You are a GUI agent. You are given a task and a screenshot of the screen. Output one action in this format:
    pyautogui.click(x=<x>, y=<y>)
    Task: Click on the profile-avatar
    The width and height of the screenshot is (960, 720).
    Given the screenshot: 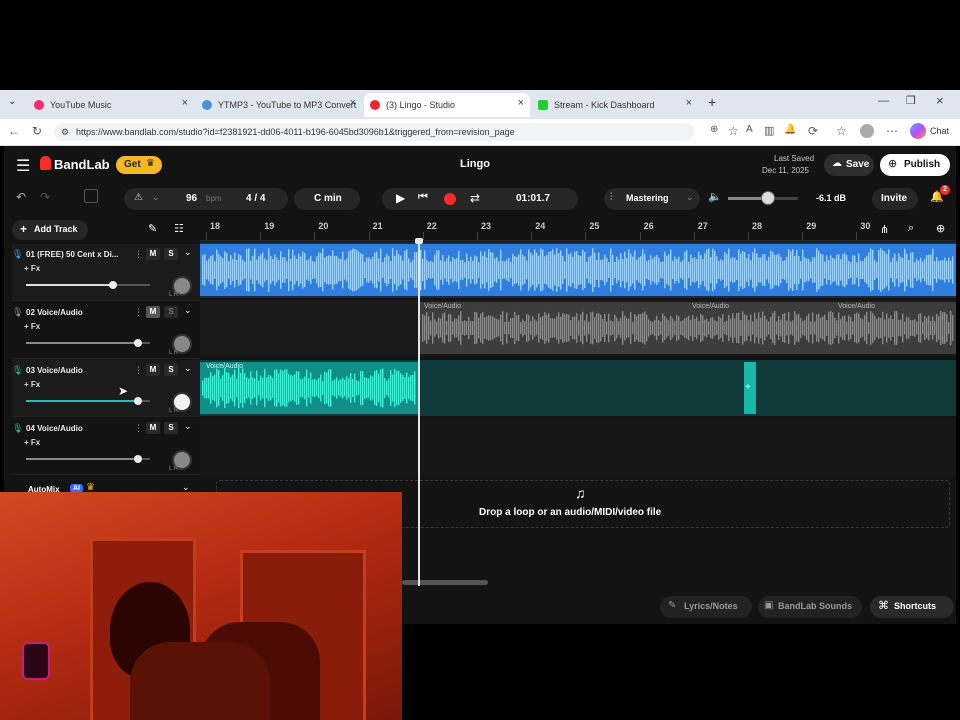 What is the action you would take?
    pyautogui.click(x=867, y=131)
    